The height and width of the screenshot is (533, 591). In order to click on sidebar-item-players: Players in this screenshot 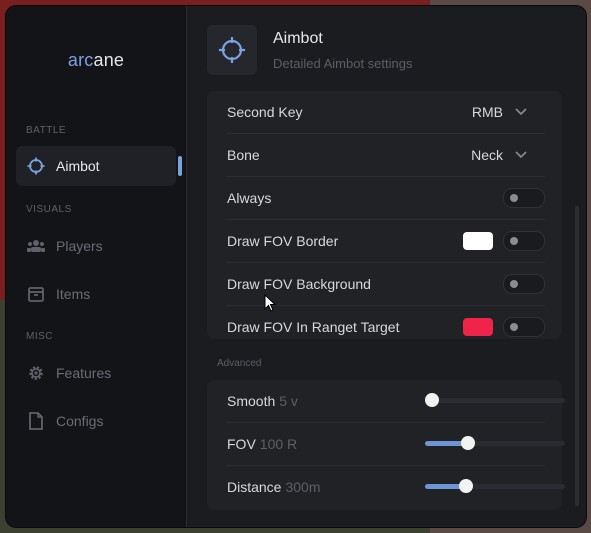, I will do `click(96, 246)`.